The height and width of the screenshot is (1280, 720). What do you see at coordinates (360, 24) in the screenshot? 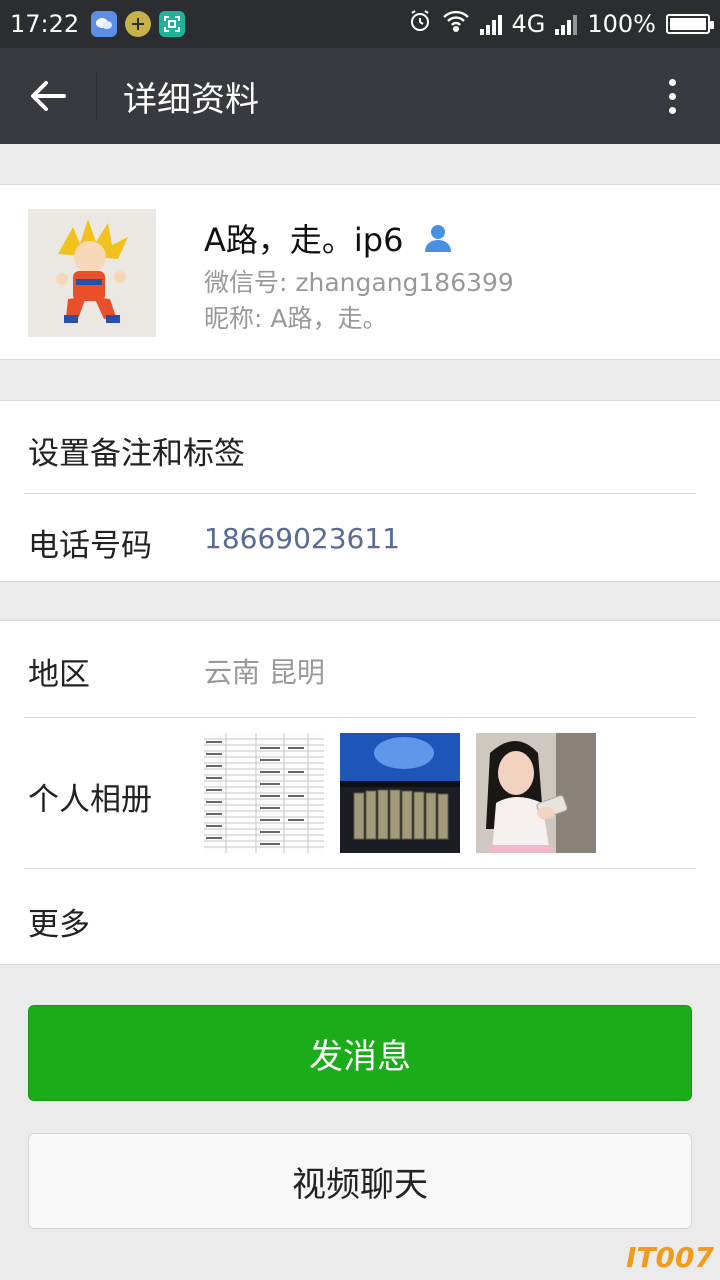
I see `status-bar: 17:22 4G 100%` at bounding box center [360, 24].